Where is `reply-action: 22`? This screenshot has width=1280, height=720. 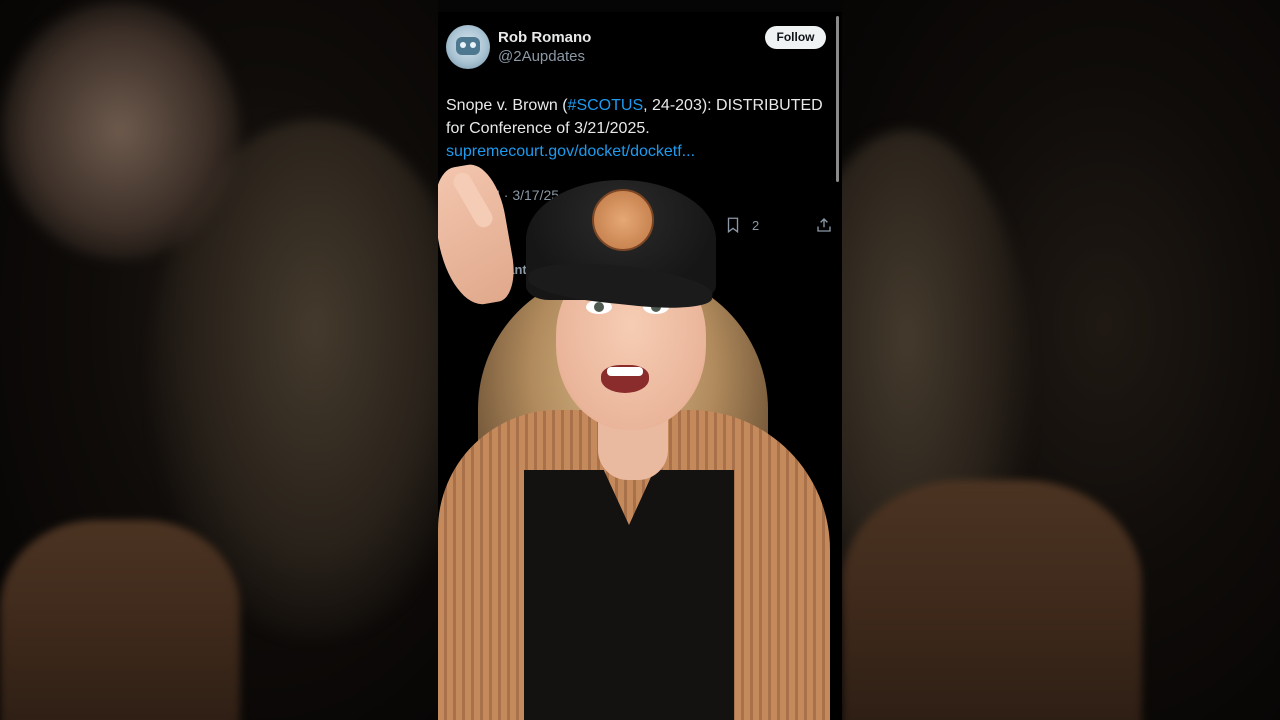 reply-action: 22 is located at coordinates (467, 225).